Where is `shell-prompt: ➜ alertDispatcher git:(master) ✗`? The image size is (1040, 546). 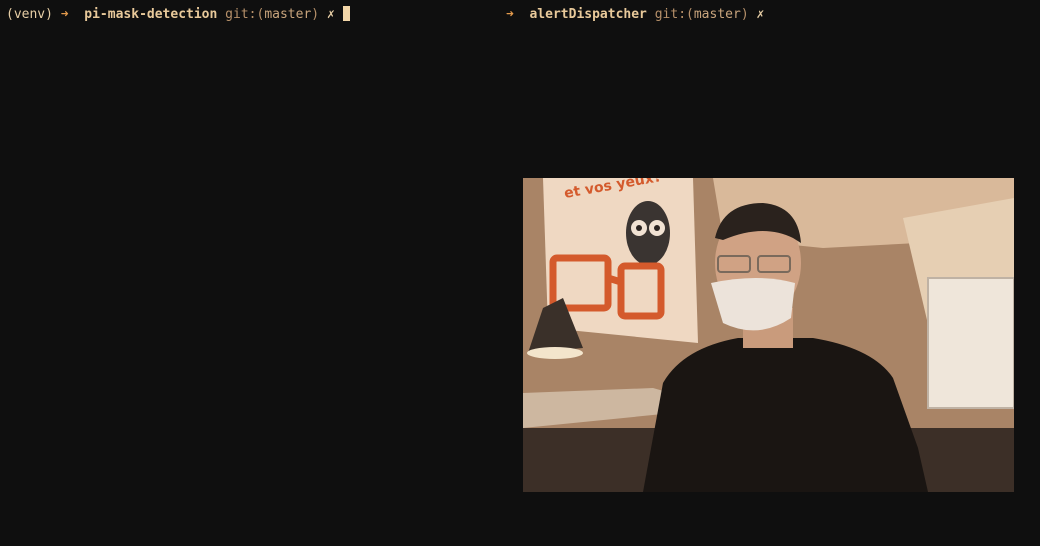
shell-prompt: ➜ alertDispatcher git:(master) ✗ is located at coordinates (635, 15).